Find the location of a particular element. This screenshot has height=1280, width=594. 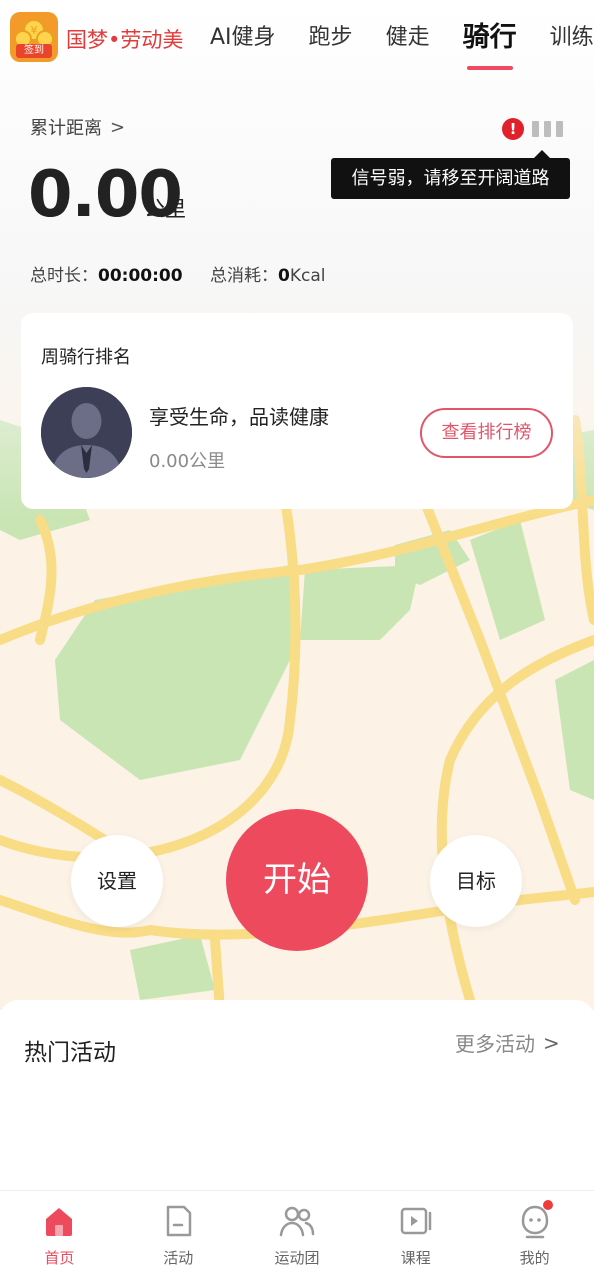

nav-group: 运动团 is located at coordinates (297, 1235).